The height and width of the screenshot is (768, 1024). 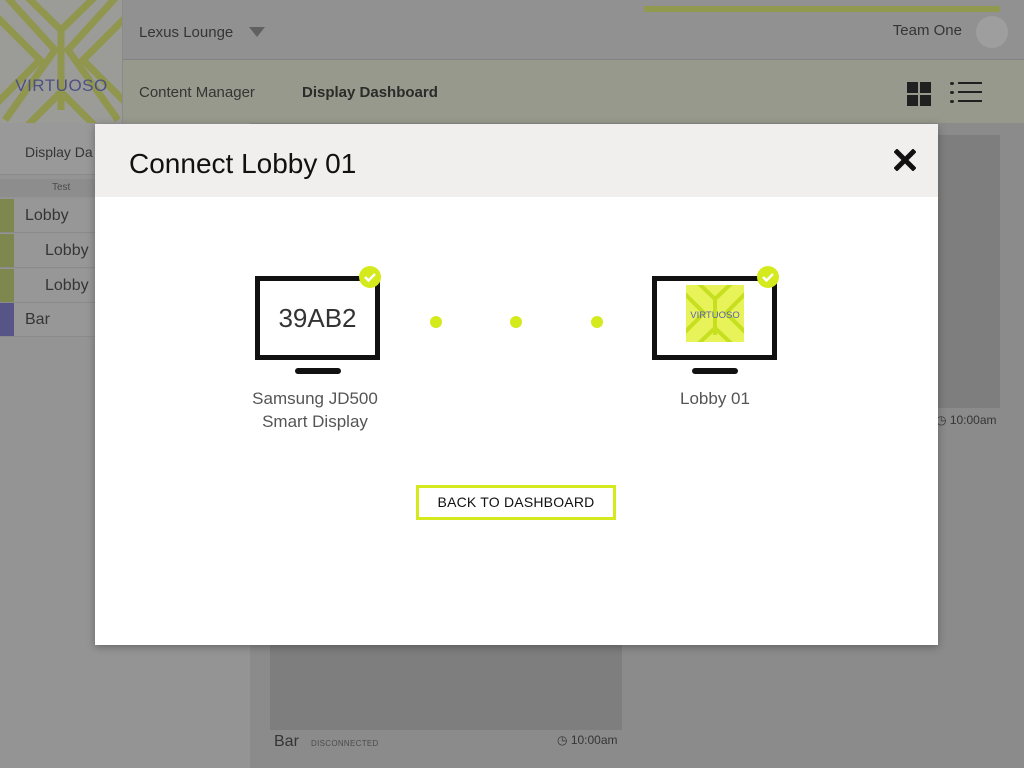 I want to click on source-screen: 39AB2, so click(x=317, y=318).